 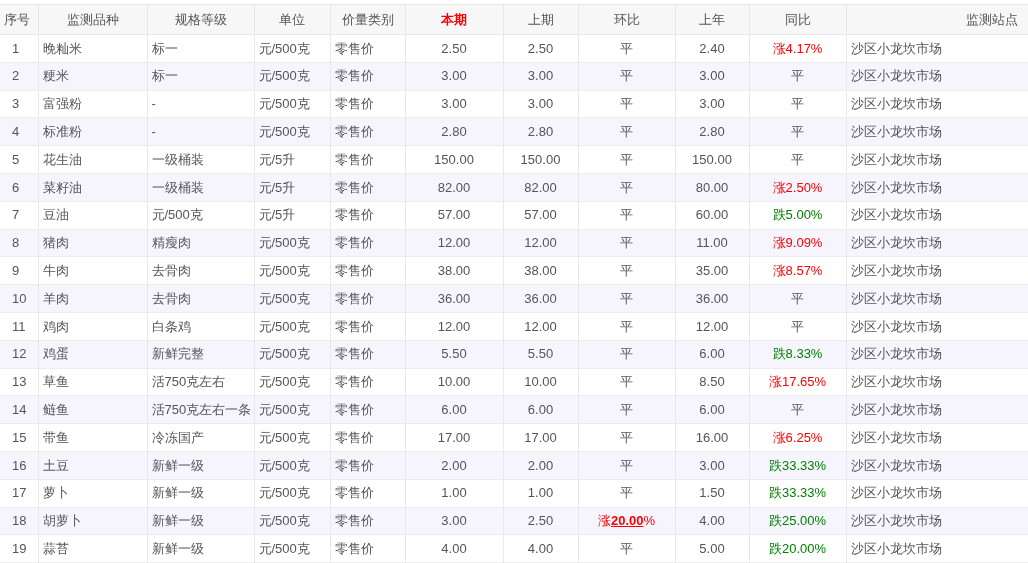 I want to click on table-cell: 14, so click(x=19, y=409).